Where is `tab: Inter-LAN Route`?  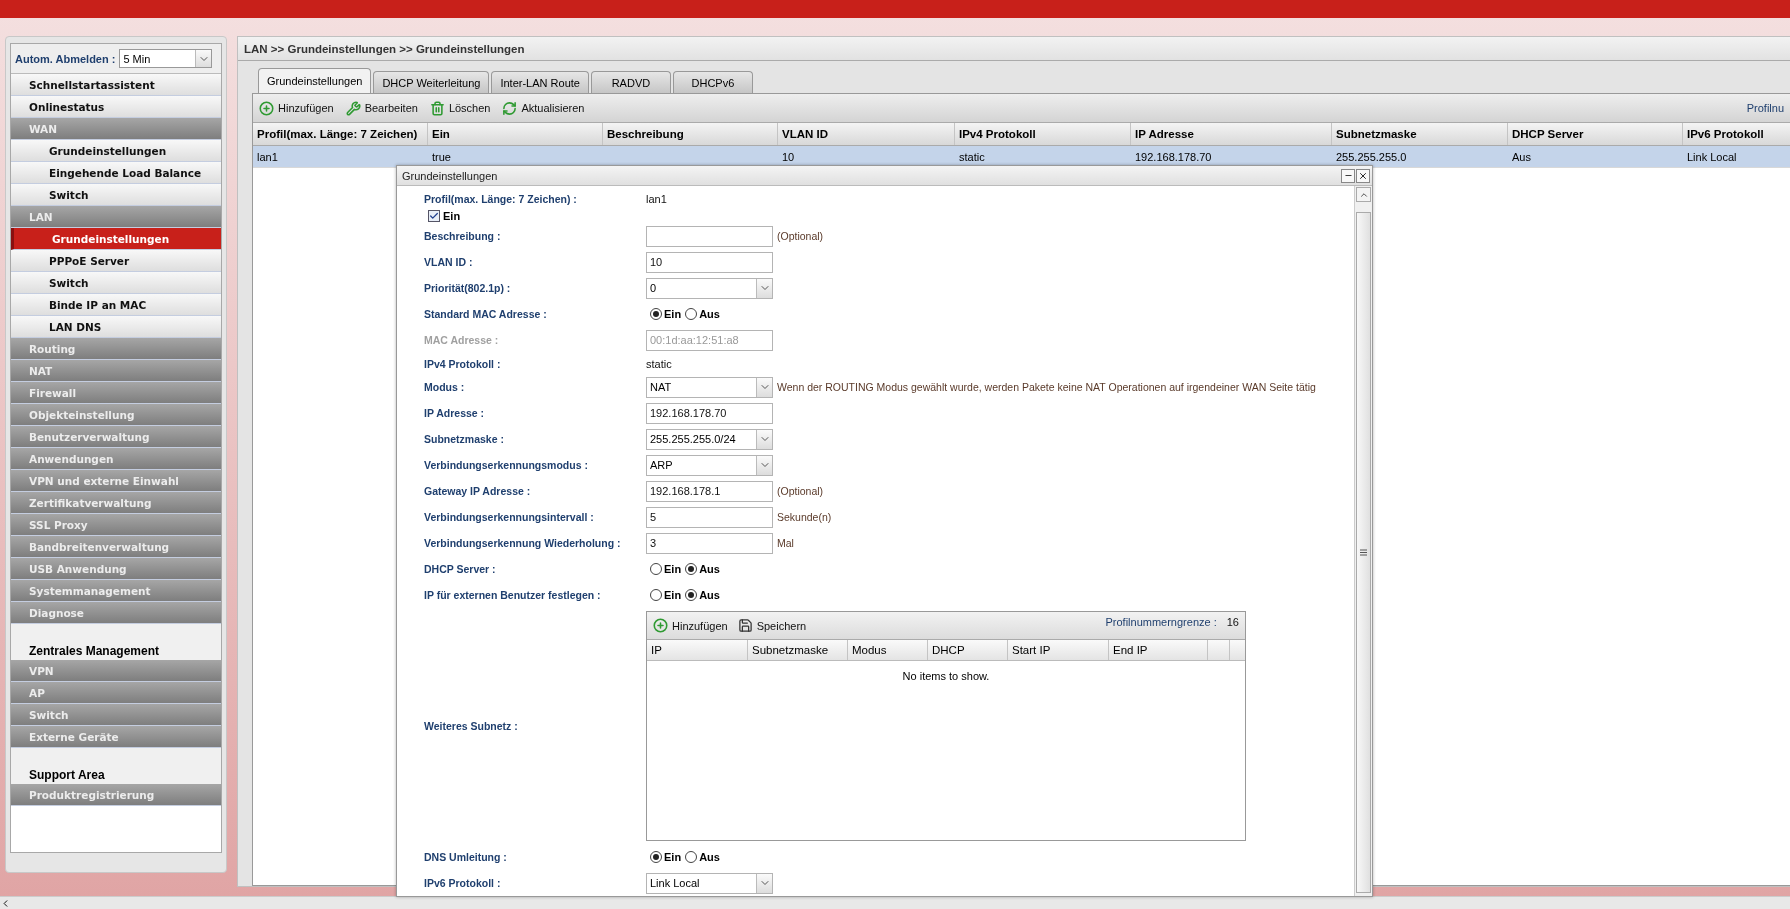
tab: Inter-LAN Route is located at coordinates (540, 82).